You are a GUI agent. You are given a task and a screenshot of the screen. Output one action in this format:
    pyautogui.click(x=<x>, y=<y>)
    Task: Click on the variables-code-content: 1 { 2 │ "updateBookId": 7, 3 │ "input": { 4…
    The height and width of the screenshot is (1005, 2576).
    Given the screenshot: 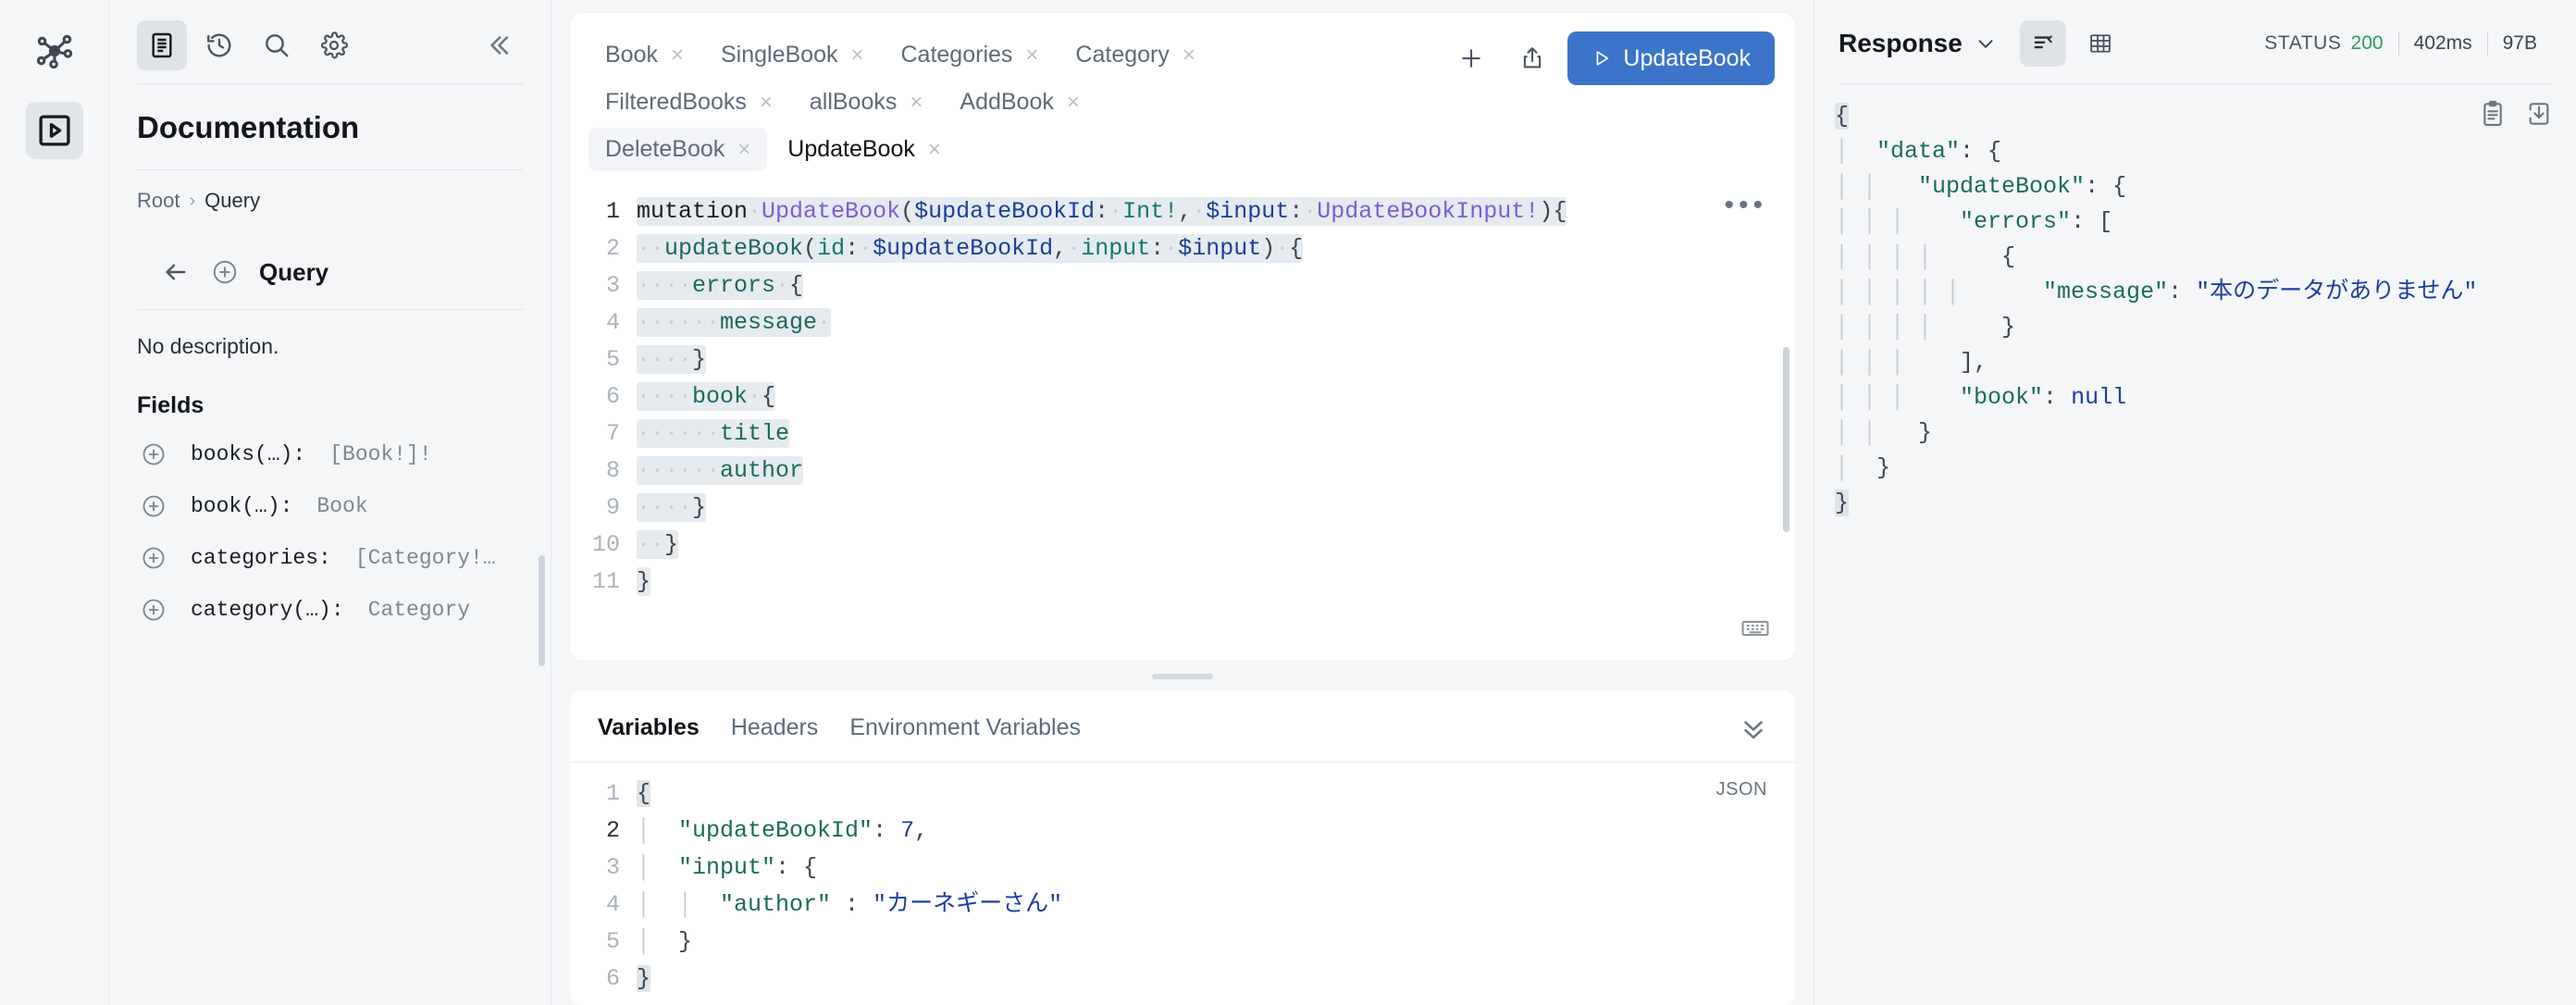 What is the action you would take?
    pyautogui.click(x=1183, y=881)
    